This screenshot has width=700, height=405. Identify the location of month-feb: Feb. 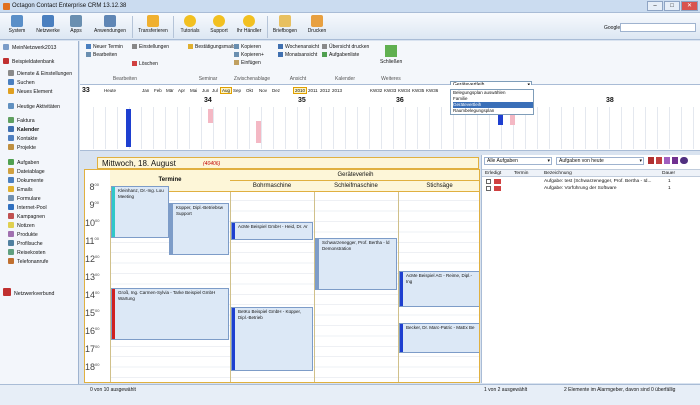
(158, 90).